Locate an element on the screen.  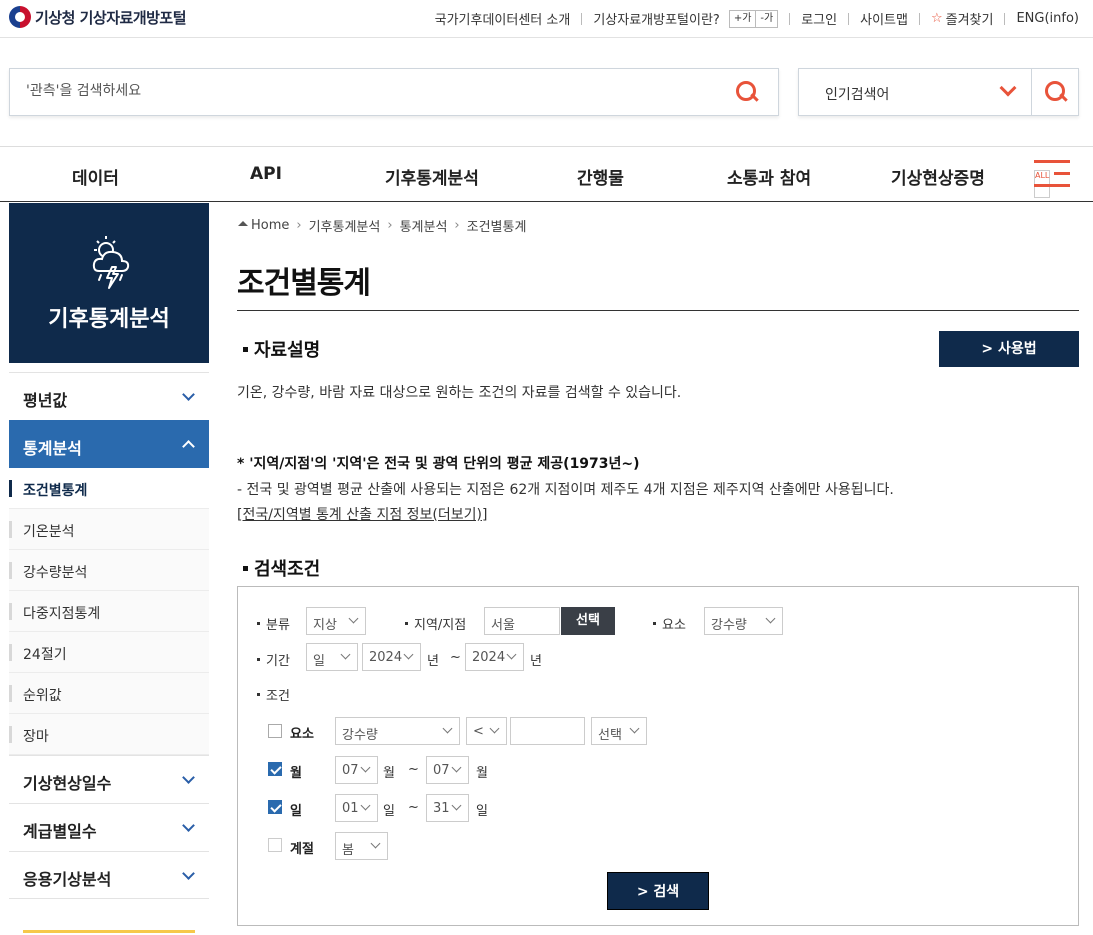
class-select-value: 지상 is located at coordinates (325, 625).